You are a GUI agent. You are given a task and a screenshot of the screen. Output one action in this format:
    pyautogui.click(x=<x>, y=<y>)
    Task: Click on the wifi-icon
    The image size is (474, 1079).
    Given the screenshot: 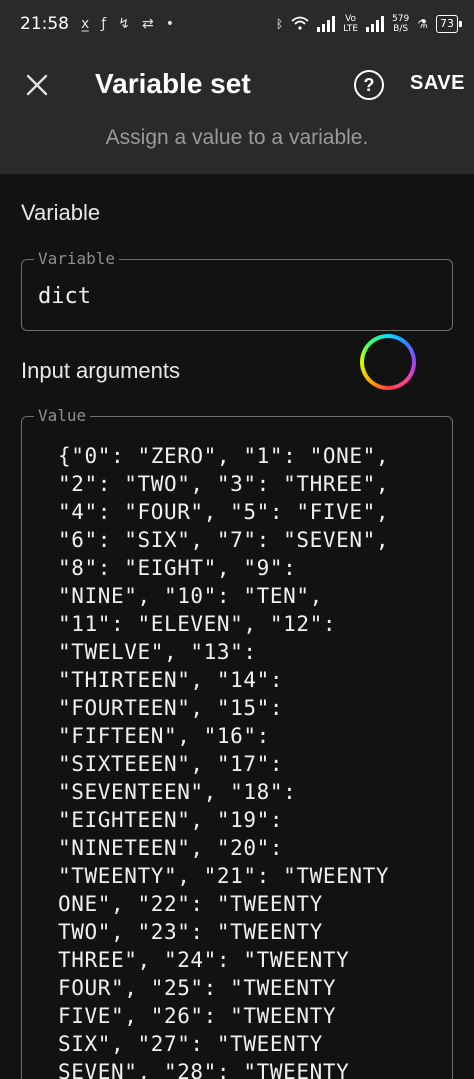 What is the action you would take?
    pyautogui.click(x=300, y=24)
    